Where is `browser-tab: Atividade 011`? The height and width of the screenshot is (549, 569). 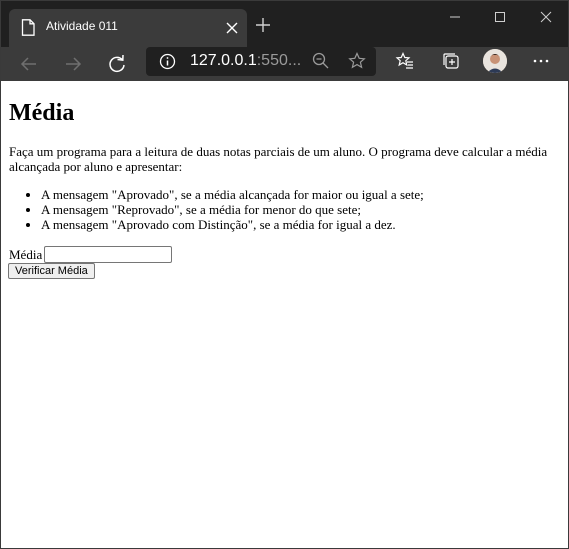
browser-tab: Atividade 011 is located at coordinates (128, 28).